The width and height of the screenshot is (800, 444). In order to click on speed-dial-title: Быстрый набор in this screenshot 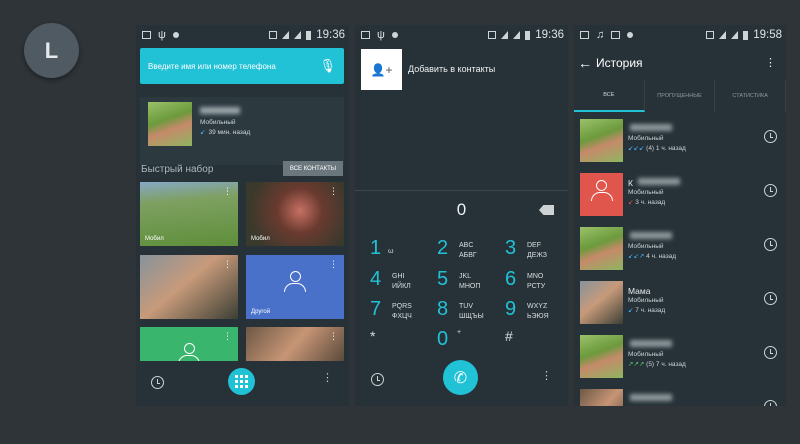, I will do `click(177, 169)`.